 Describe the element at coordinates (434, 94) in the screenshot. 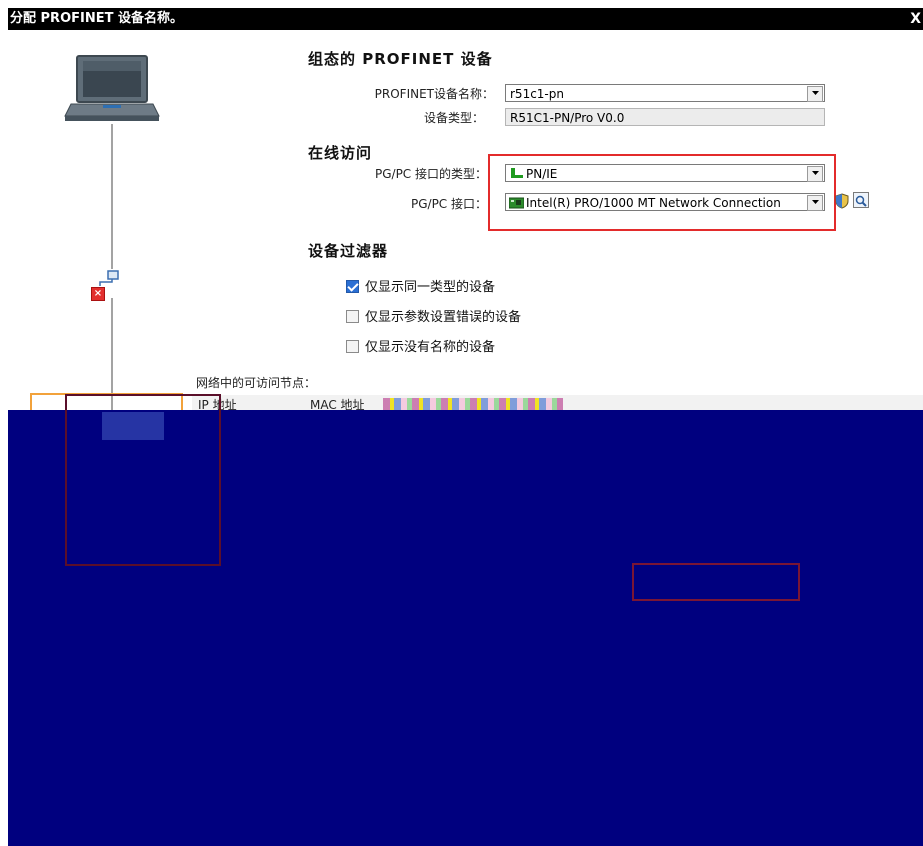

I see `device-name-label: PROFINET设备名称：` at that location.